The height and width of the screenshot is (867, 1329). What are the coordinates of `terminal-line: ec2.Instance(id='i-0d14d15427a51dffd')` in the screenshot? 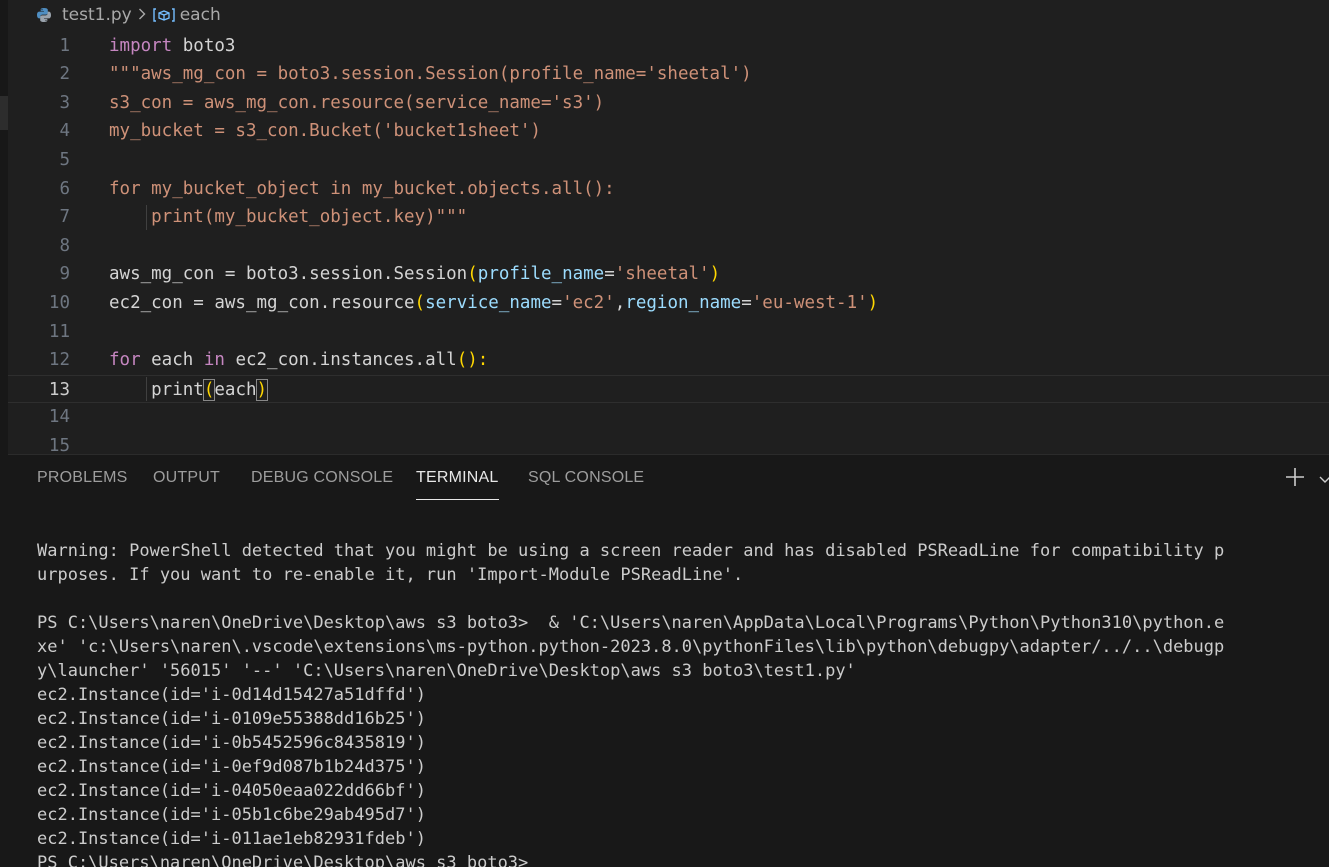 It's located at (231, 695).